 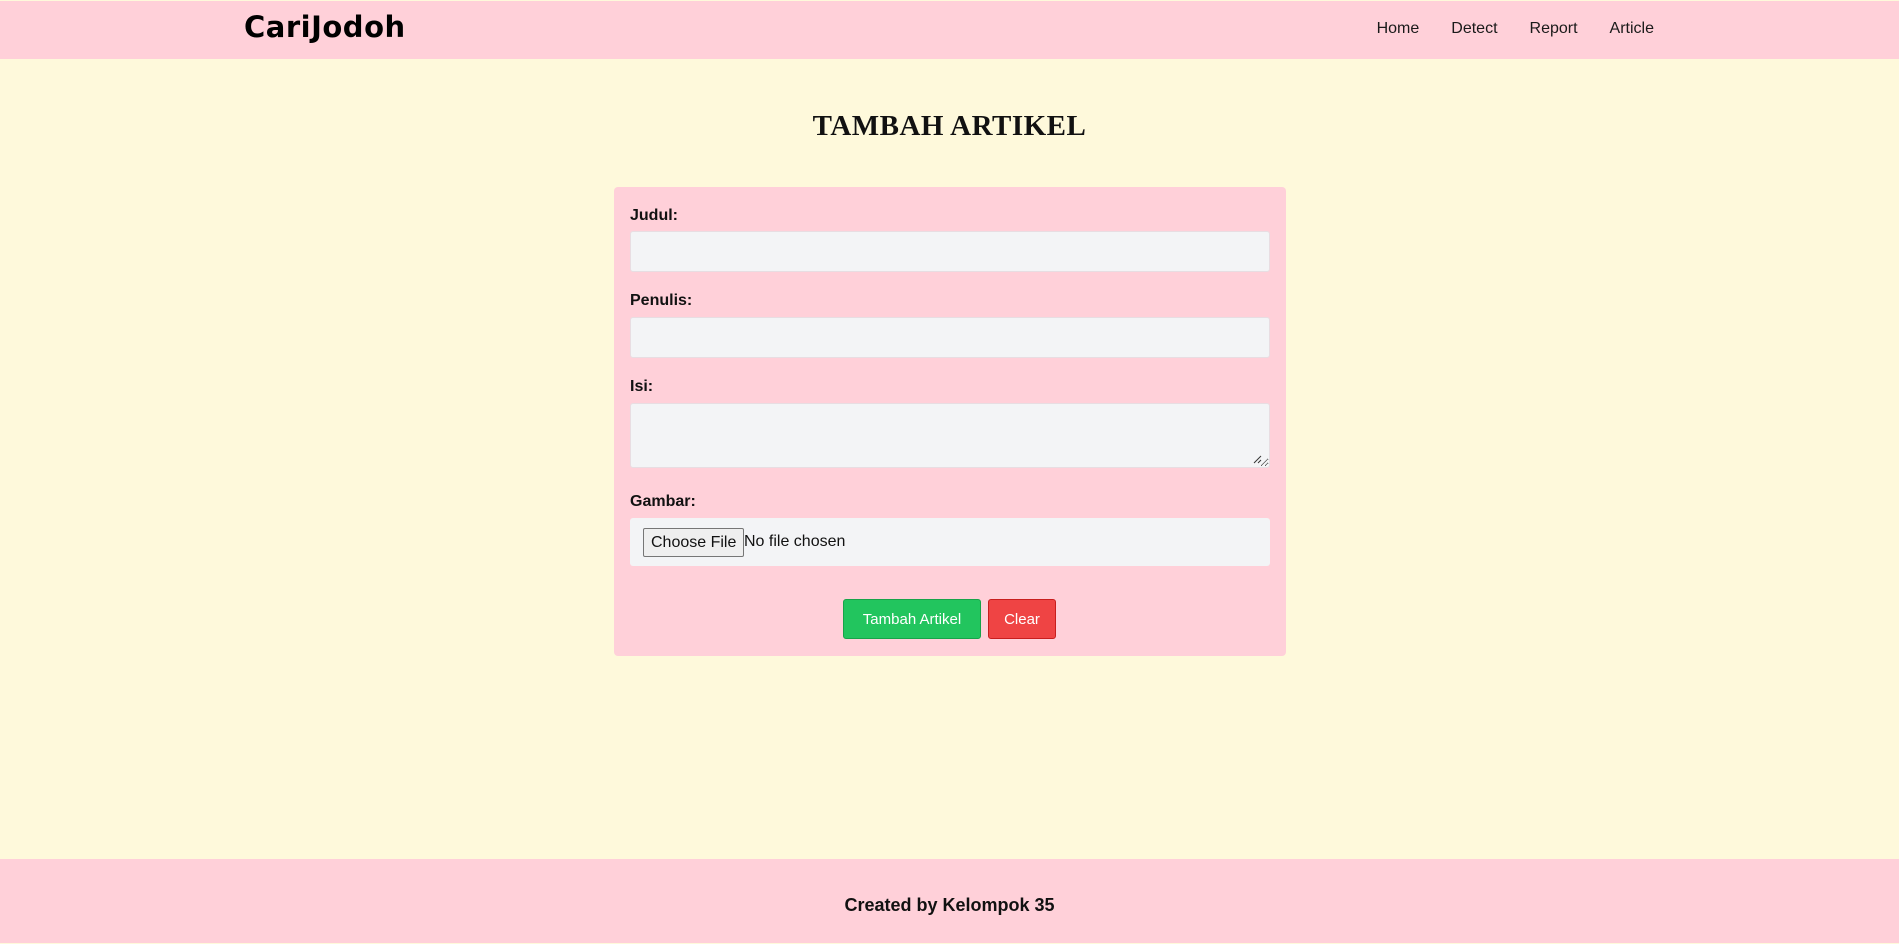 What do you see at coordinates (694, 542) in the screenshot?
I see `choose-file-button: Choose File` at bounding box center [694, 542].